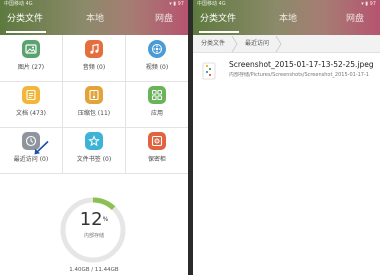 This screenshot has height=275, width=380. I want to click on breadcrumb-item-categories: 分类文件, so click(213, 44).